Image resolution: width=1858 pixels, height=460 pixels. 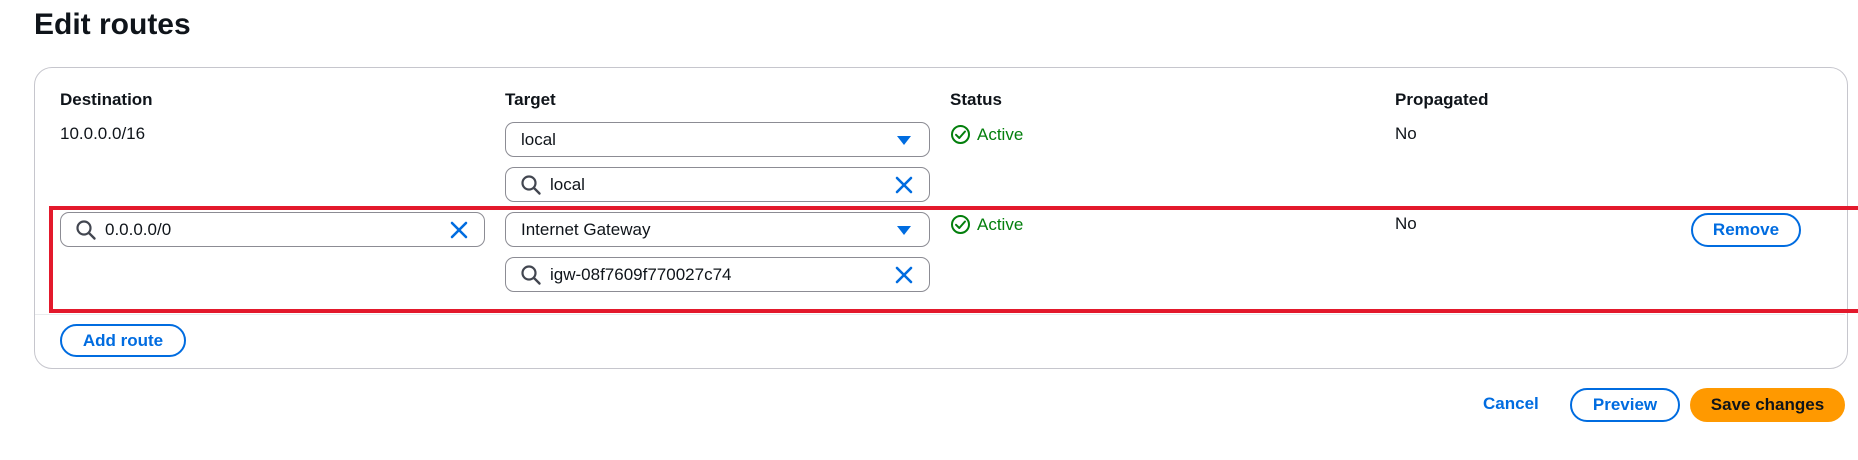 I want to click on target-search-input: local, so click(x=717, y=184).